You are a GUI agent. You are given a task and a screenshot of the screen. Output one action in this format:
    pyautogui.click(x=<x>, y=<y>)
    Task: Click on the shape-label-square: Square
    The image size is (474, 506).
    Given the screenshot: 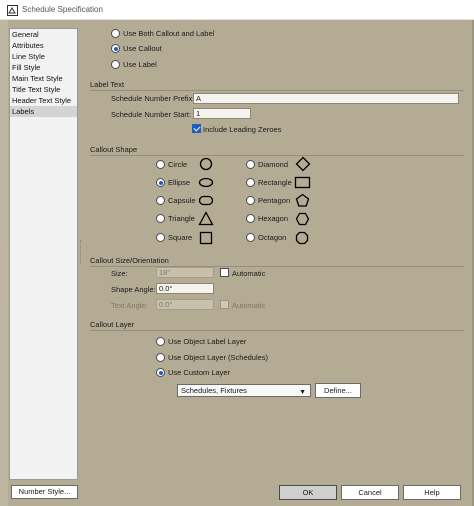 What is the action you would take?
    pyautogui.click(x=180, y=237)
    